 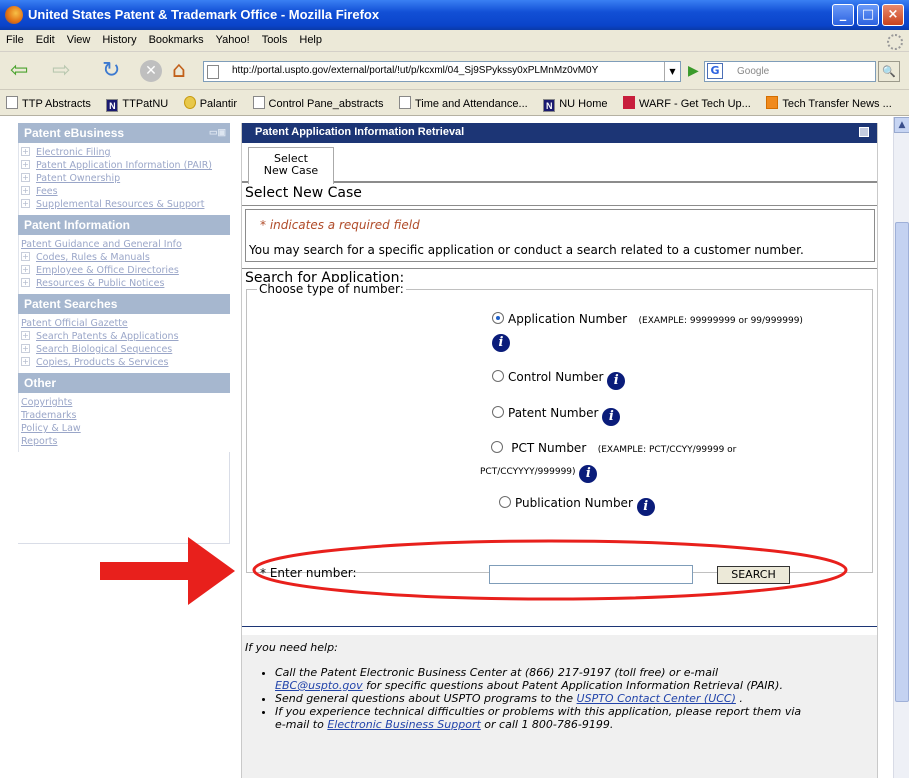 I want to click on sidebar-item-directories: + Employee & Office Directories, so click(x=124, y=270).